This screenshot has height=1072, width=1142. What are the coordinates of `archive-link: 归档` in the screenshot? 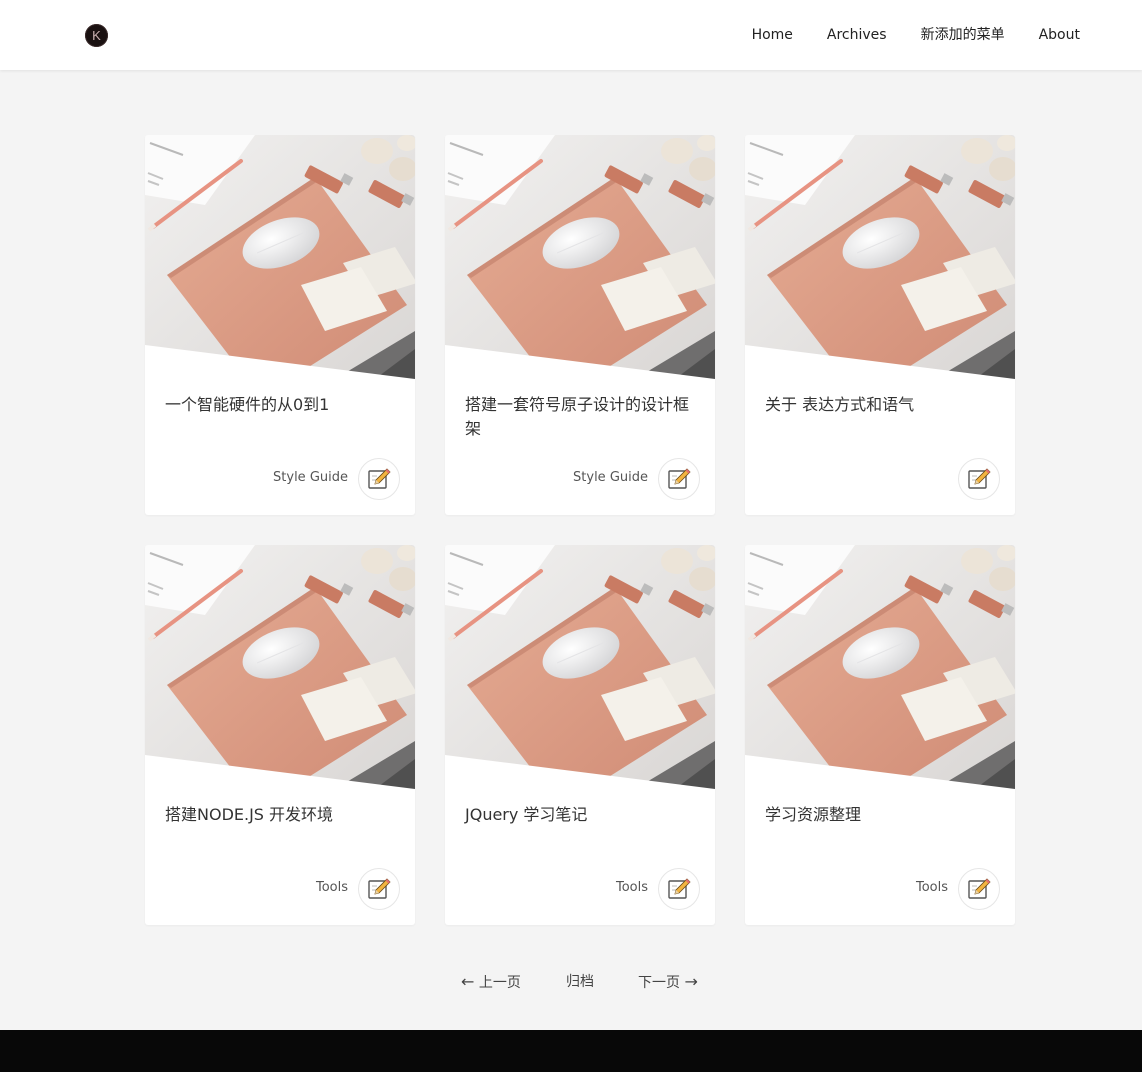 It's located at (580, 982).